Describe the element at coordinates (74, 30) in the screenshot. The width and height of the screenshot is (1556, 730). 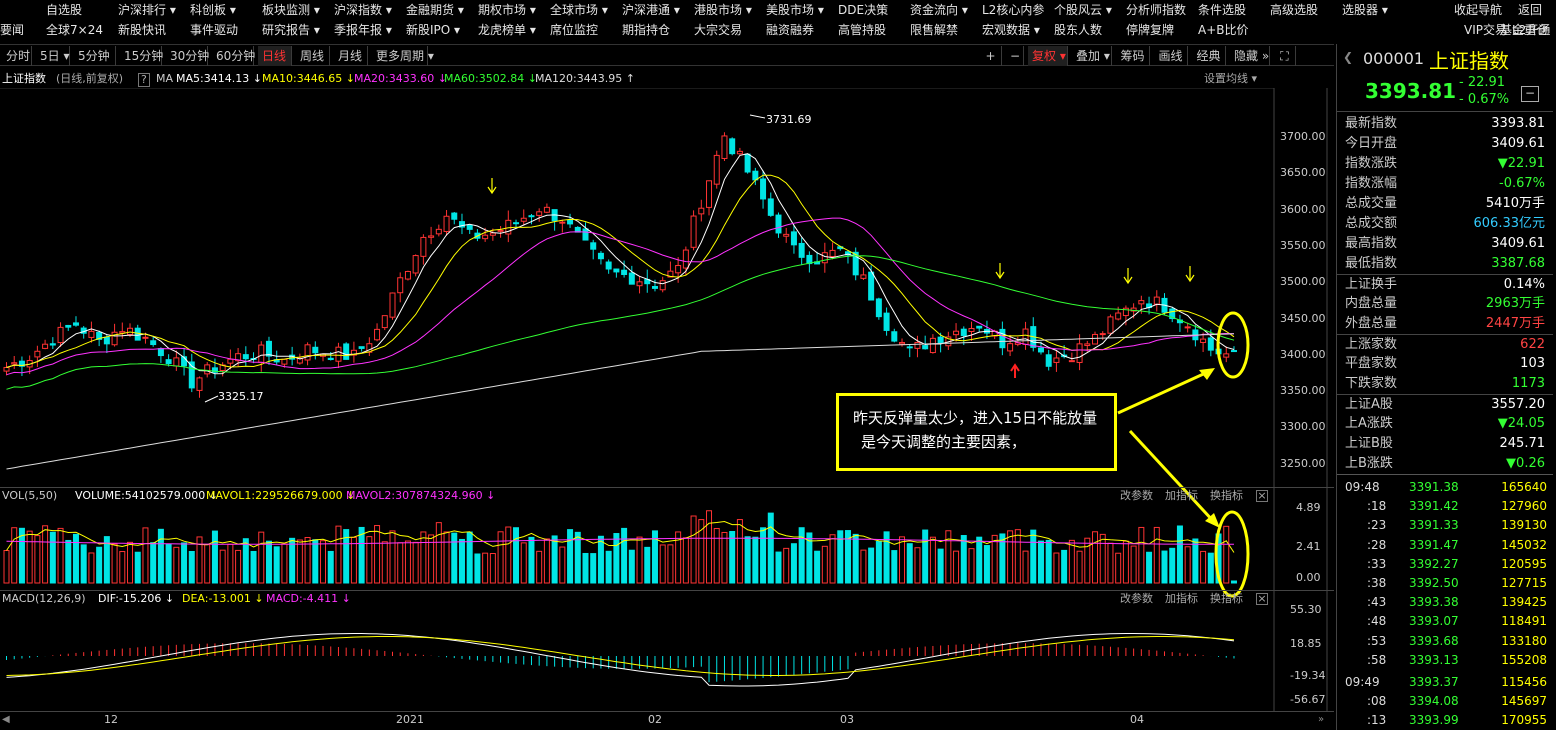
I see `menu-item: 全球7×24` at that location.